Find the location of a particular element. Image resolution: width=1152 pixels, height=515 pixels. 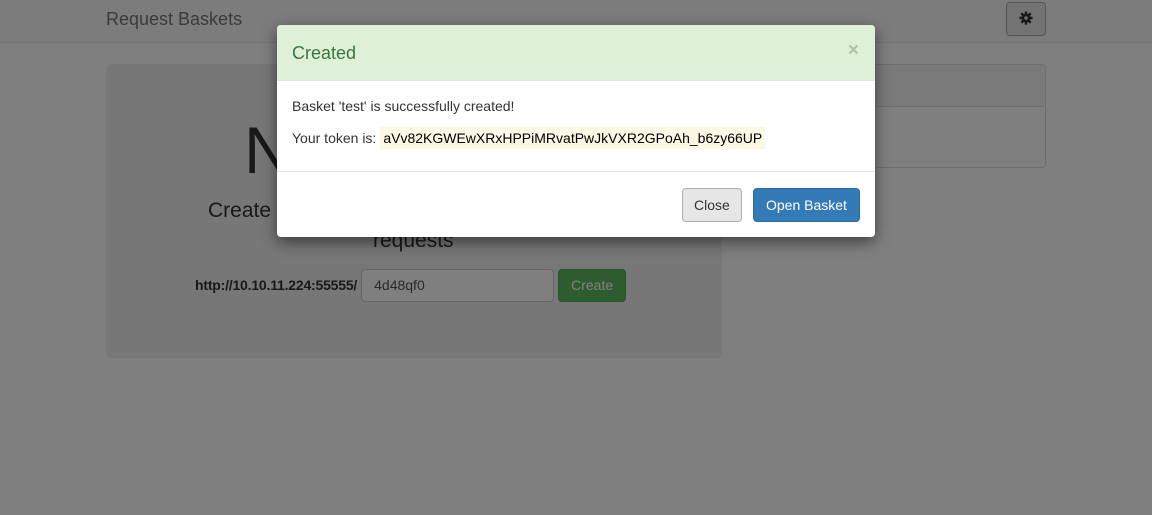

token-label: Your token is: is located at coordinates (334, 138).